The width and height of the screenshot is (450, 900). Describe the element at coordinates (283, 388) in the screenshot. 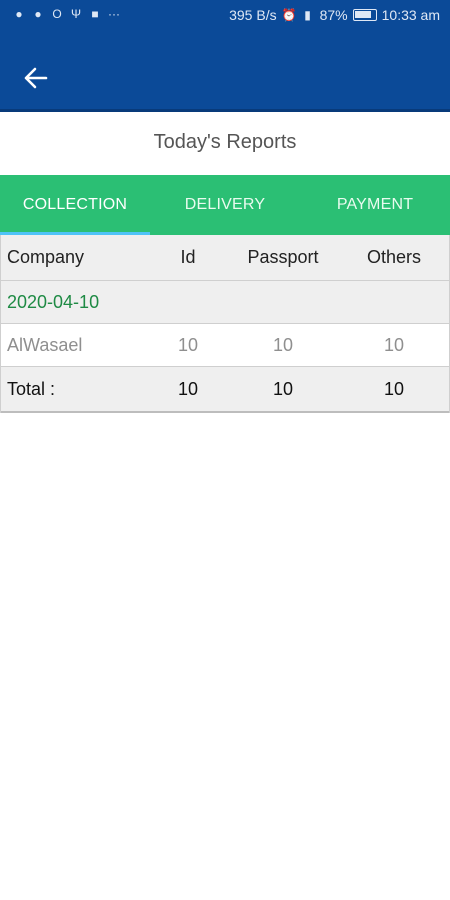

I see `total-passport: 10` at that location.